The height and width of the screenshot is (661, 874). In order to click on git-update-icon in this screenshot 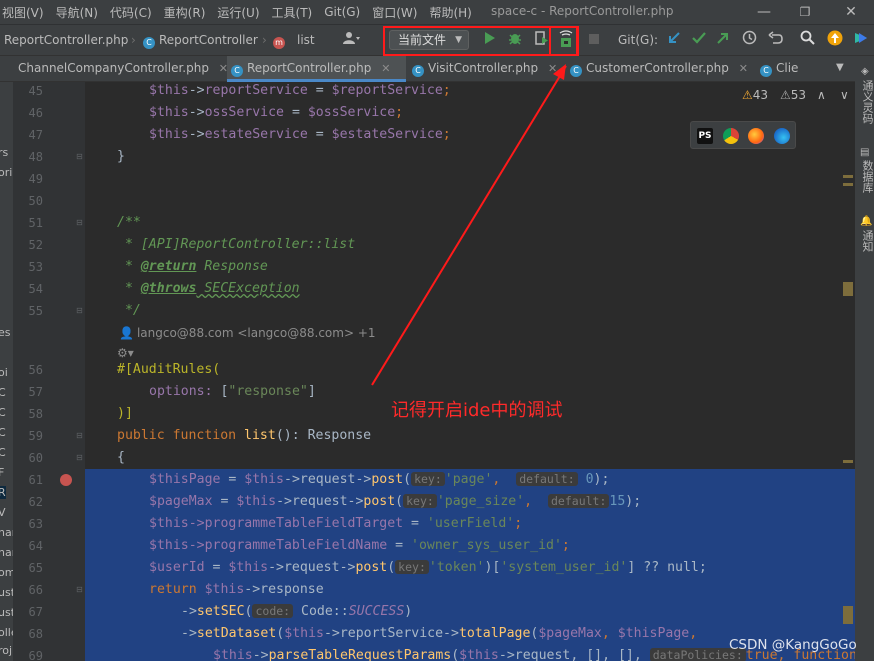, I will do `click(674, 41)`.